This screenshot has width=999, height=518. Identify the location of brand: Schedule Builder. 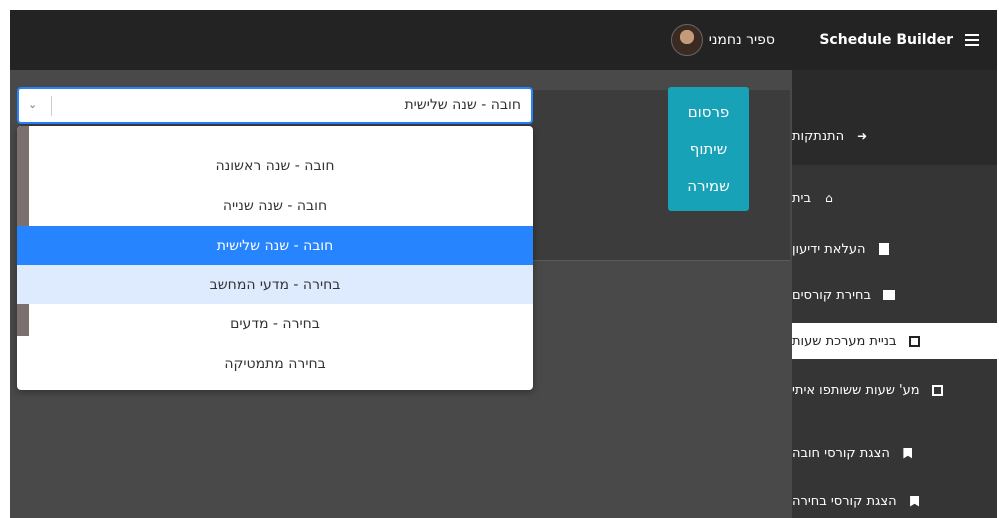
(894, 40).